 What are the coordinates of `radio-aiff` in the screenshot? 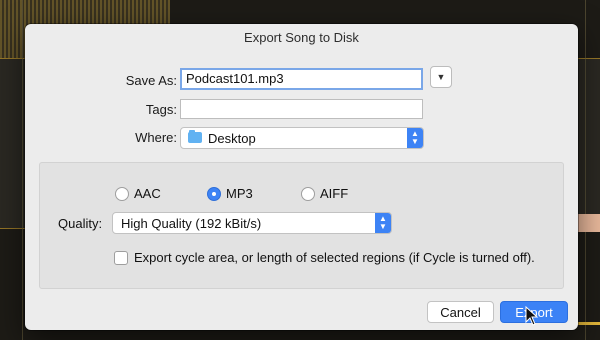 It's located at (308, 194).